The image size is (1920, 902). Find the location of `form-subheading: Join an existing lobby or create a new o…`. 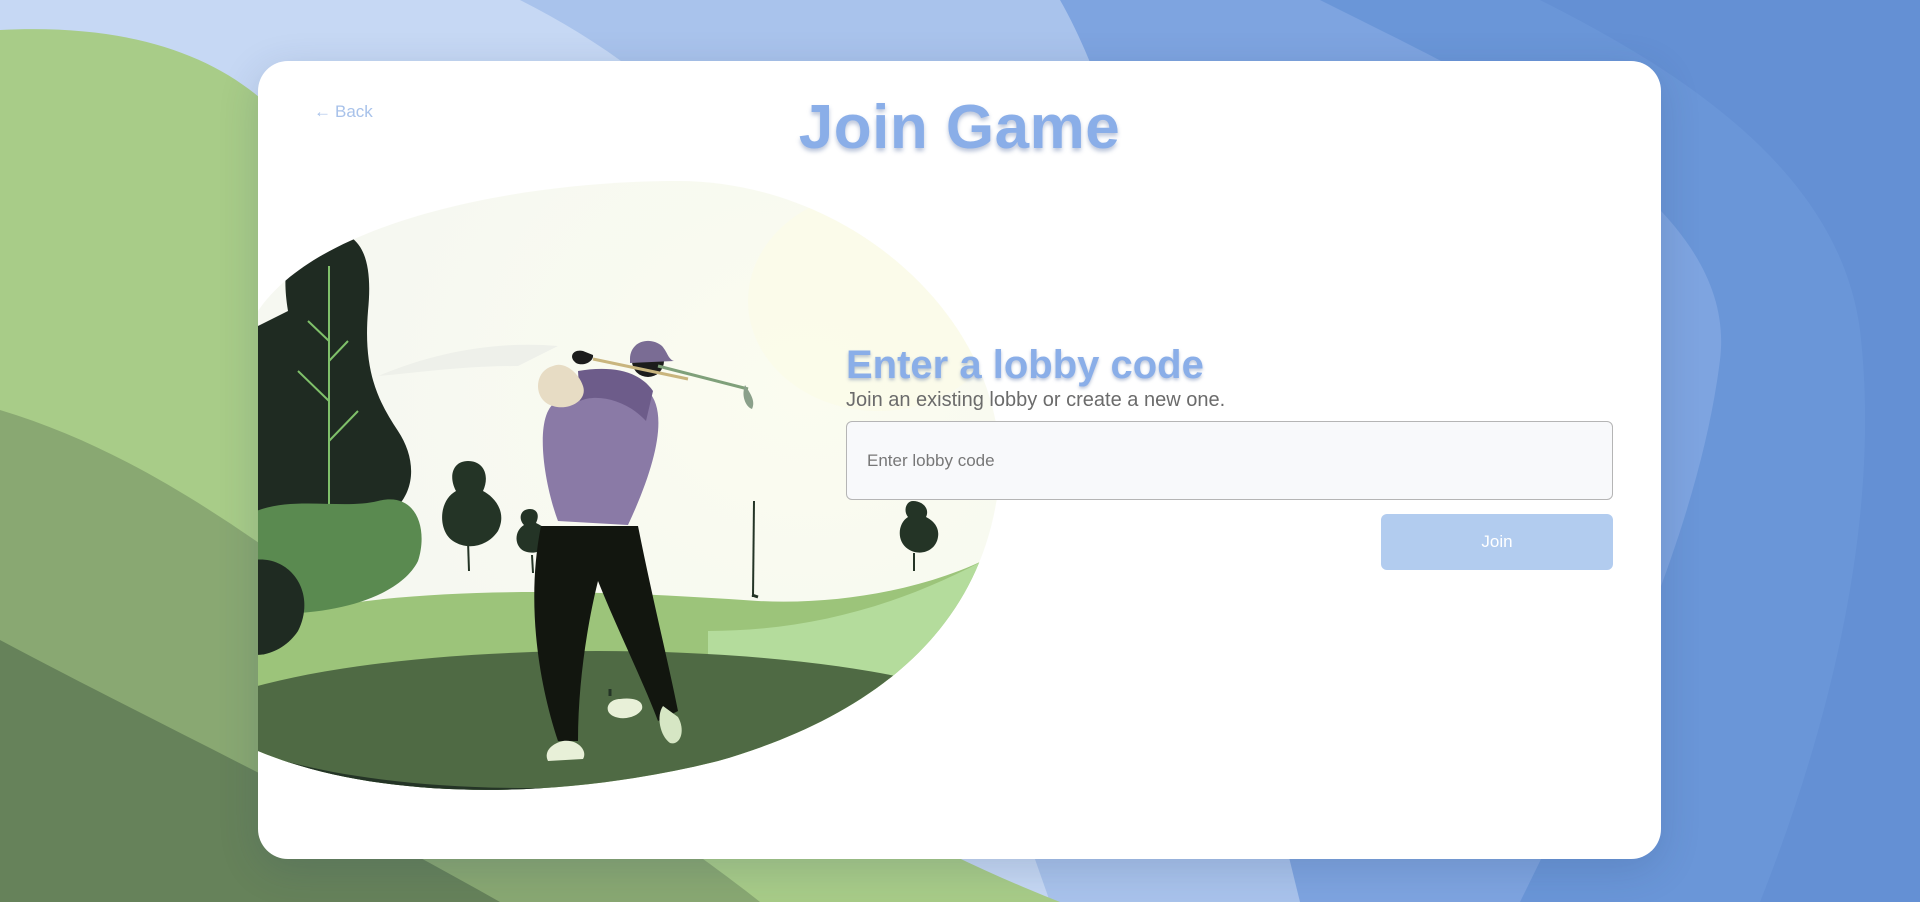

form-subheading: Join an existing lobby or create a new o… is located at coordinates (1036, 400).